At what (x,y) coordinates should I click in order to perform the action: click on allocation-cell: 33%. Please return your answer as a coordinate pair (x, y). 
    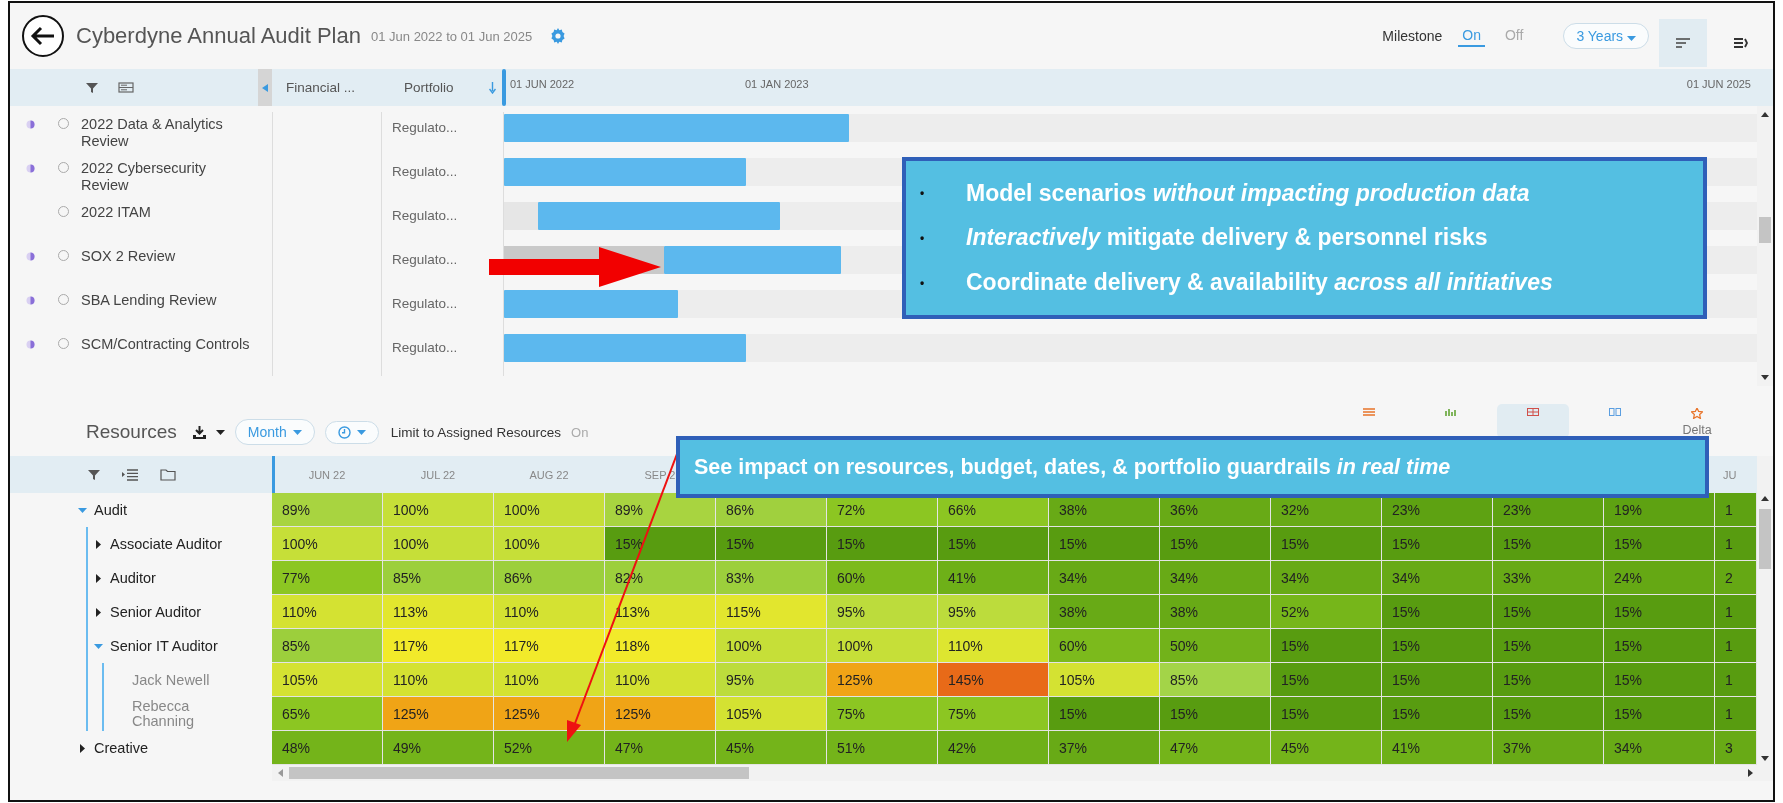
    Looking at the image, I should click on (1548, 578).